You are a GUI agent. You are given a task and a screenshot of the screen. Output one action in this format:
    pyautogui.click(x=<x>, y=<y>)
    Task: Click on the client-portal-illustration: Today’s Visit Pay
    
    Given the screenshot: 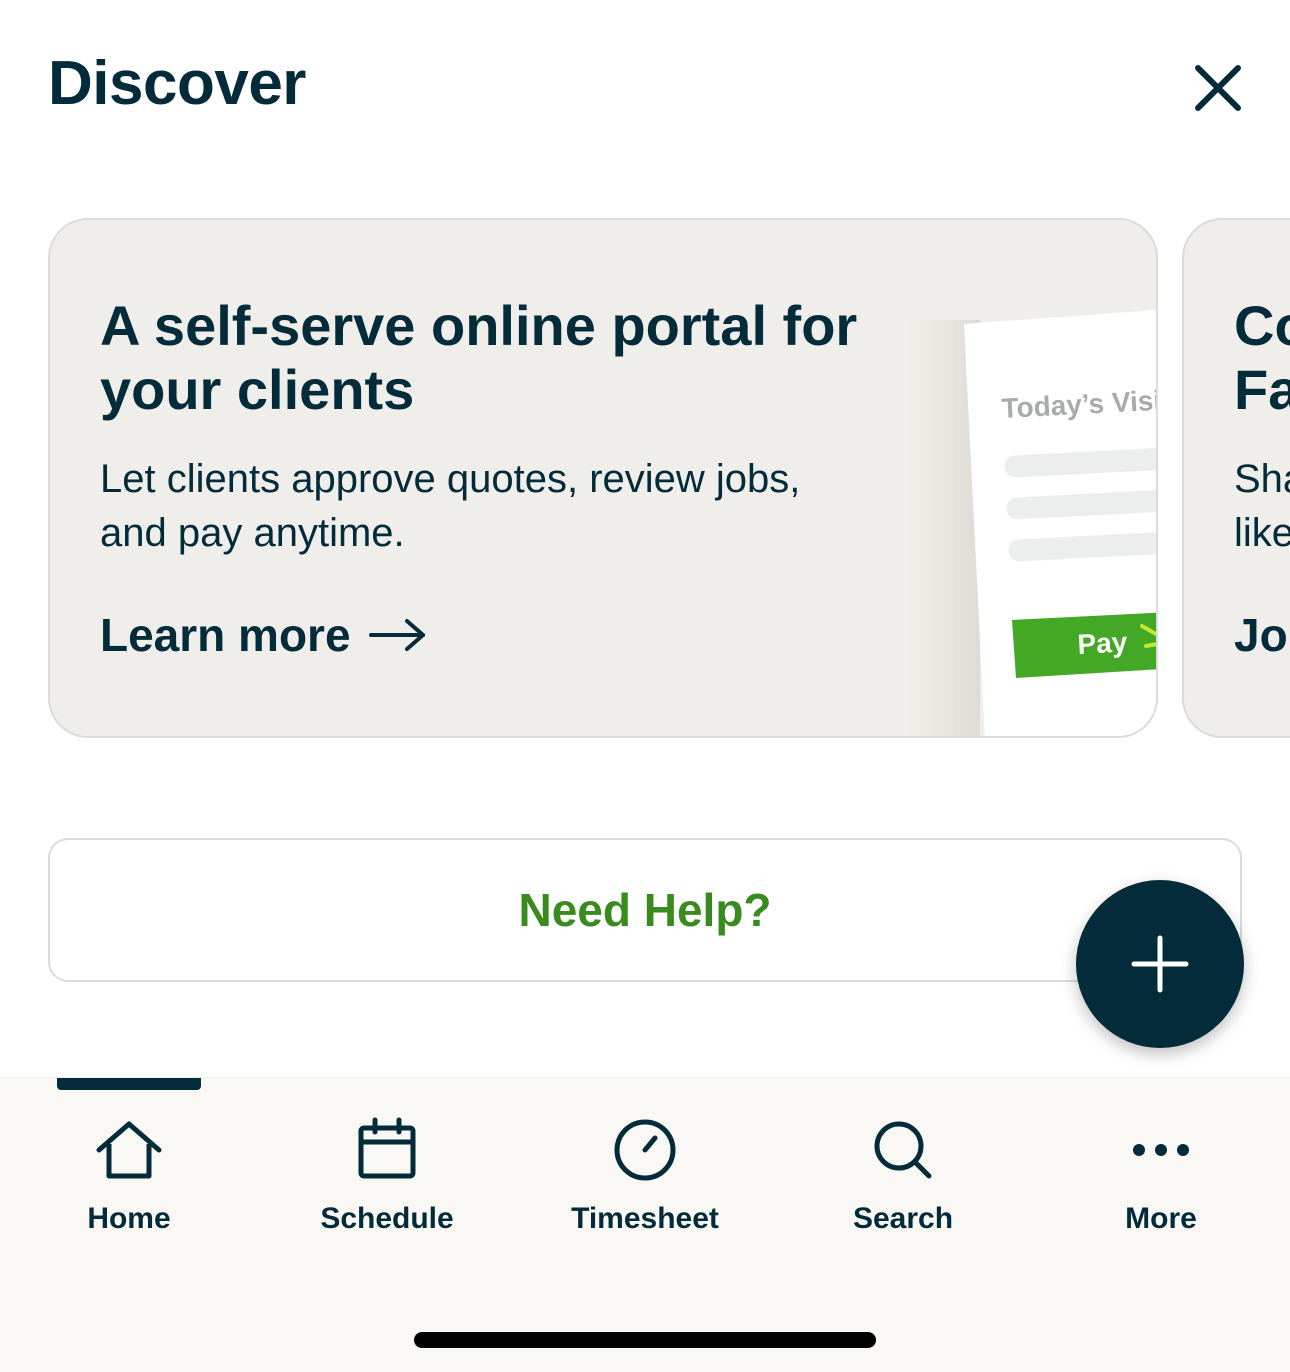 What is the action you would take?
    pyautogui.click(x=1033, y=522)
    